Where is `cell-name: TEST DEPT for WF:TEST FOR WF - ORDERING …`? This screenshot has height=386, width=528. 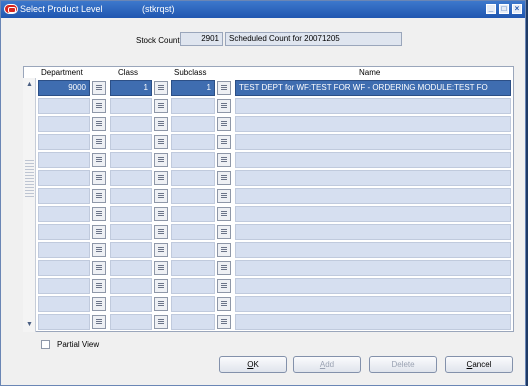
cell-name: TEST DEPT for WF:TEST FOR WF - ORDERING … is located at coordinates (373, 88).